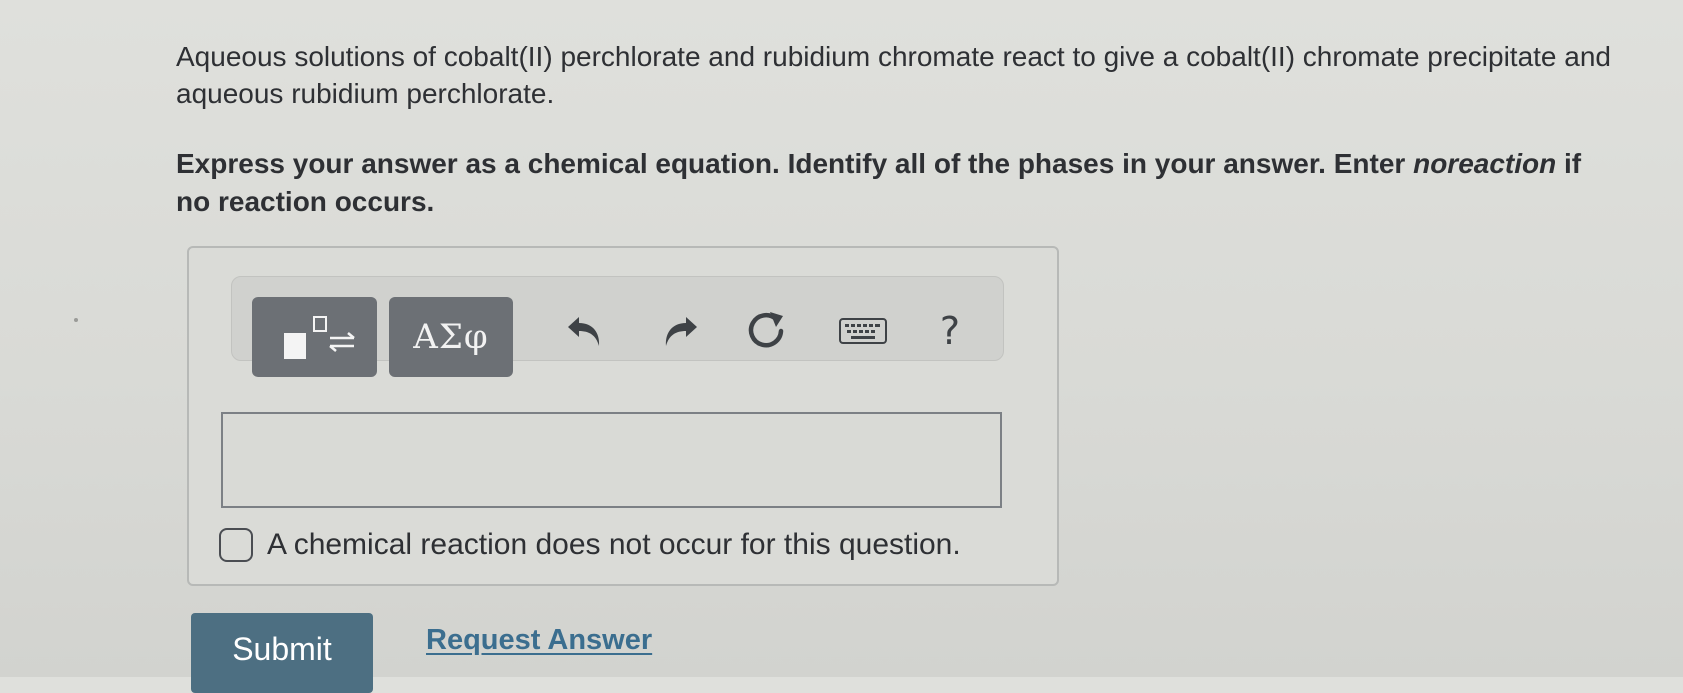 This screenshot has height=693, width=1683. Describe the element at coordinates (950, 331) in the screenshot. I see `help-icon: ?` at that location.